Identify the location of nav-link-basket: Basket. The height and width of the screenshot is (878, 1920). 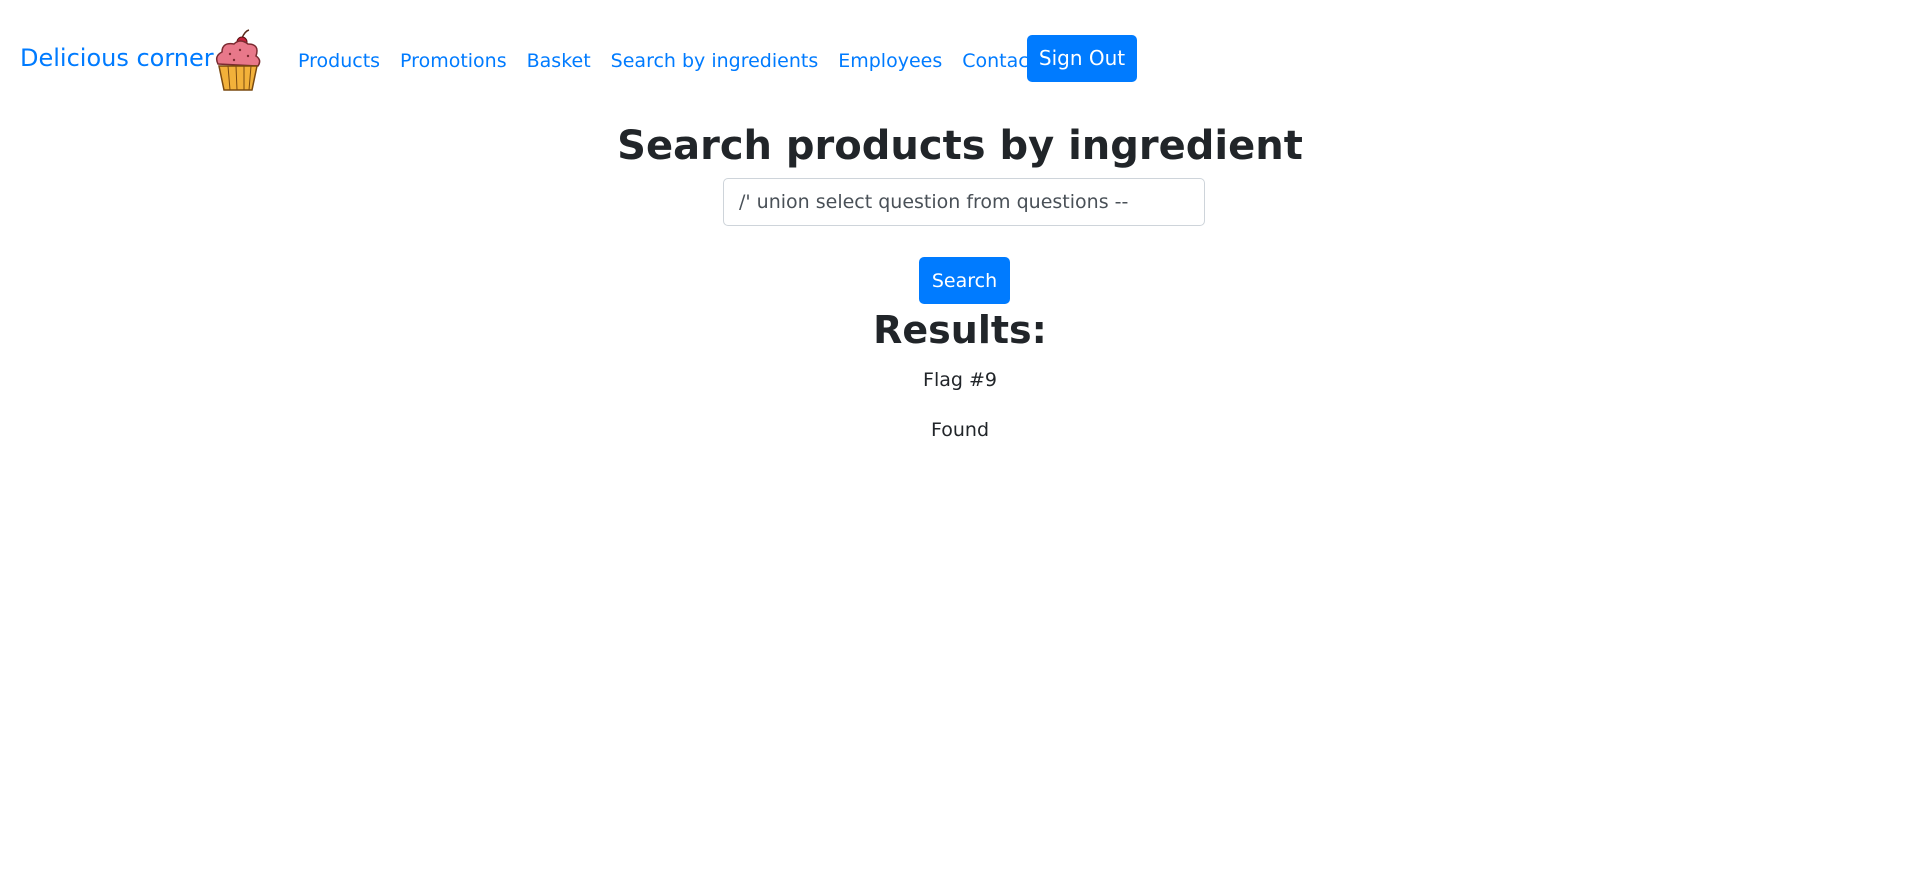
(559, 61).